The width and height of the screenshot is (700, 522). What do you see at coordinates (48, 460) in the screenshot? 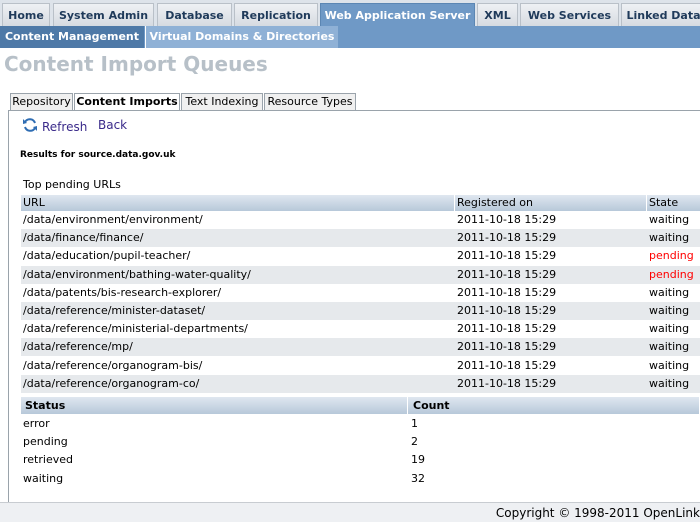
I see `status-cell: retrieved` at bounding box center [48, 460].